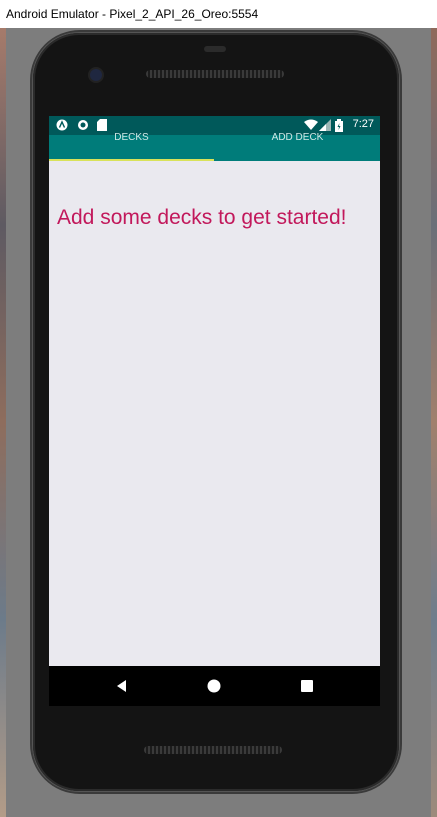 The width and height of the screenshot is (437, 817). Describe the element at coordinates (131, 137) in the screenshot. I see `tab-decks-label: DECKS` at that location.